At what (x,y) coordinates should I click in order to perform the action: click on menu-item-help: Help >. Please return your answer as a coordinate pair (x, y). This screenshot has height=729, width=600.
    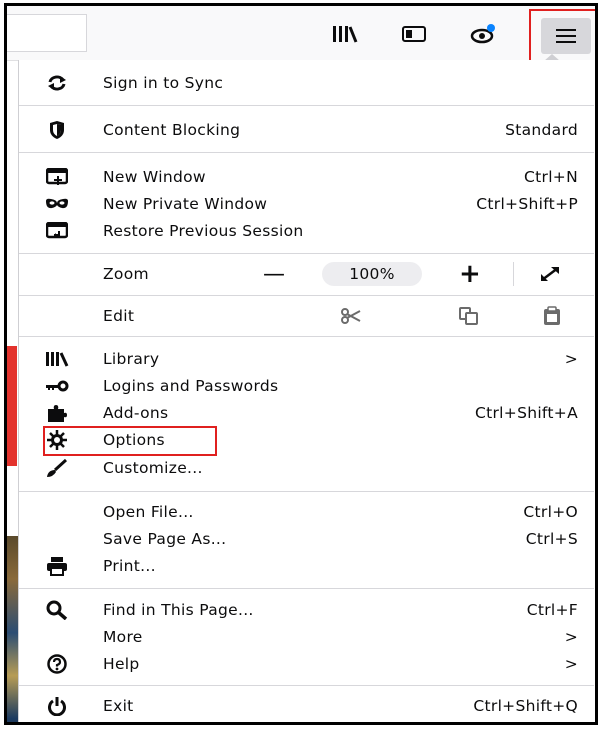
    Looking at the image, I should click on (306, 664).